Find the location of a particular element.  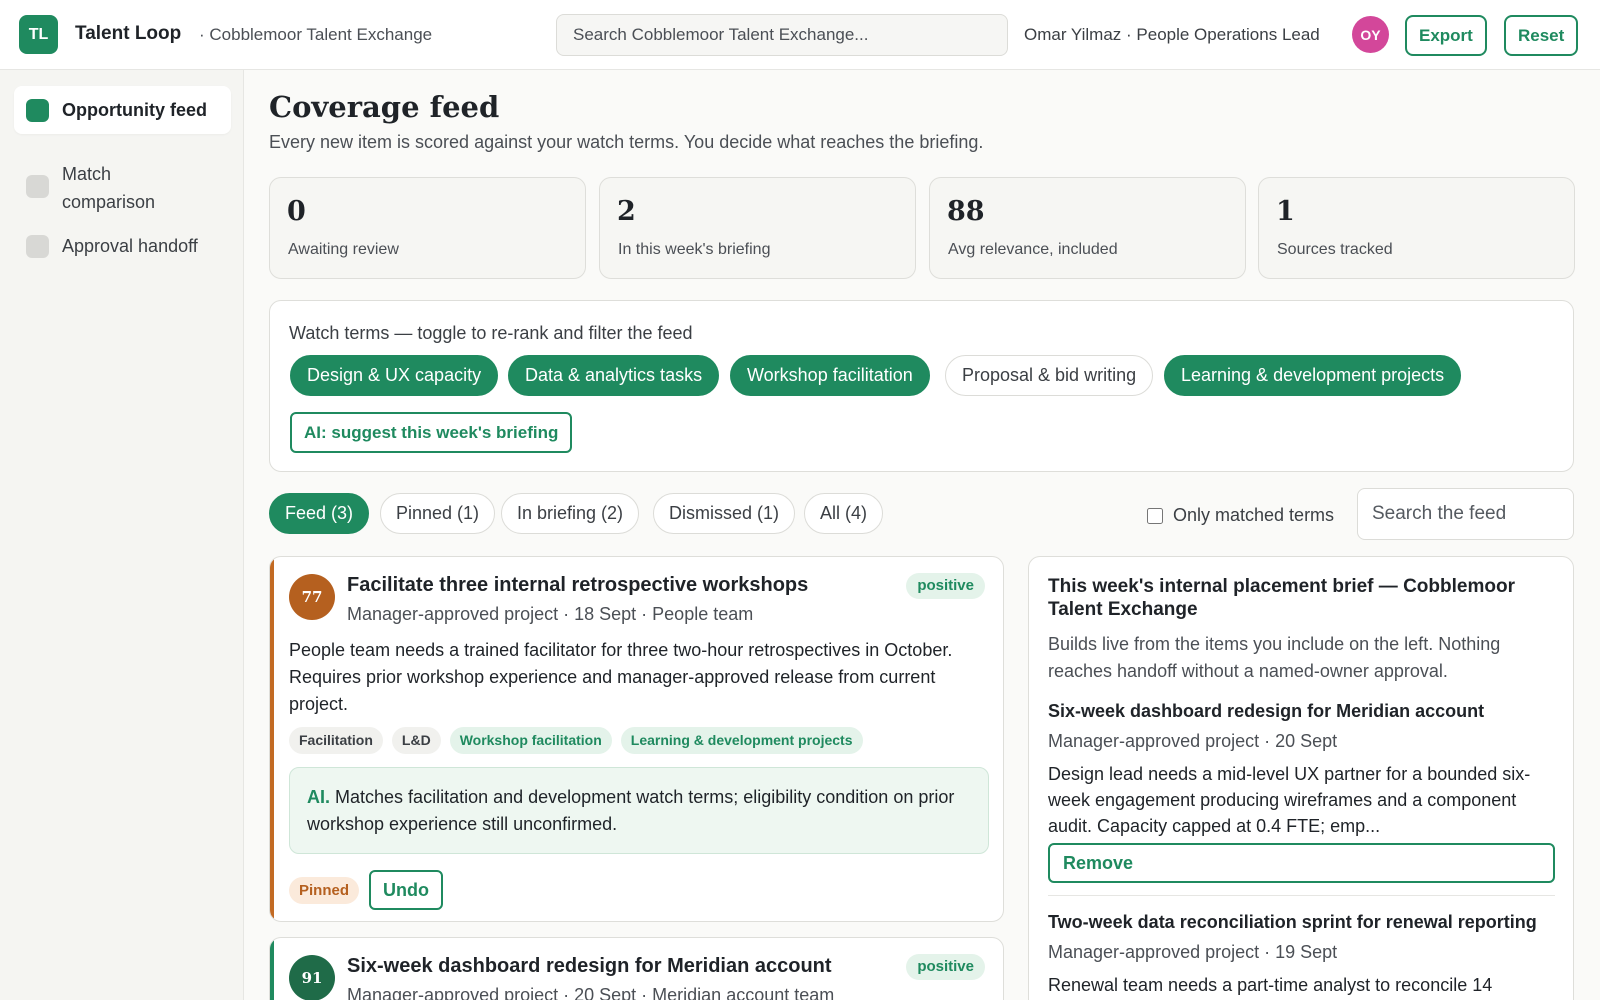

only-matched-terms-toggle: Only matched terms is located at coordinates (1240, 515).